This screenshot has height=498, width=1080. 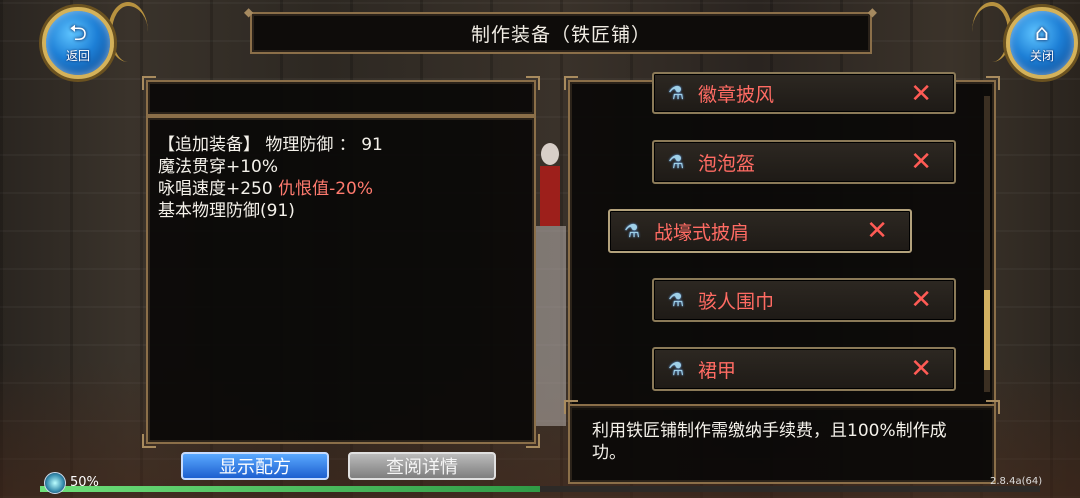 I want to click on info-text: 利用铁匠铺制作需缴纳手续费，且100%制作成功。, so click(x=769, y=442).